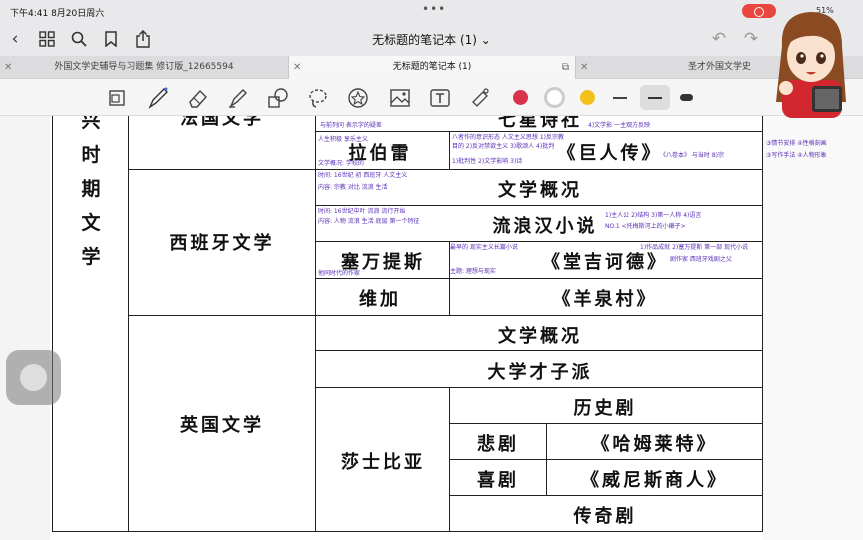 Image resolution: width=863 pixels, height=540 pixels. Describe the element at coordinates (91, 223) in the screenshot. I see `period-char-4: 文` at that location.